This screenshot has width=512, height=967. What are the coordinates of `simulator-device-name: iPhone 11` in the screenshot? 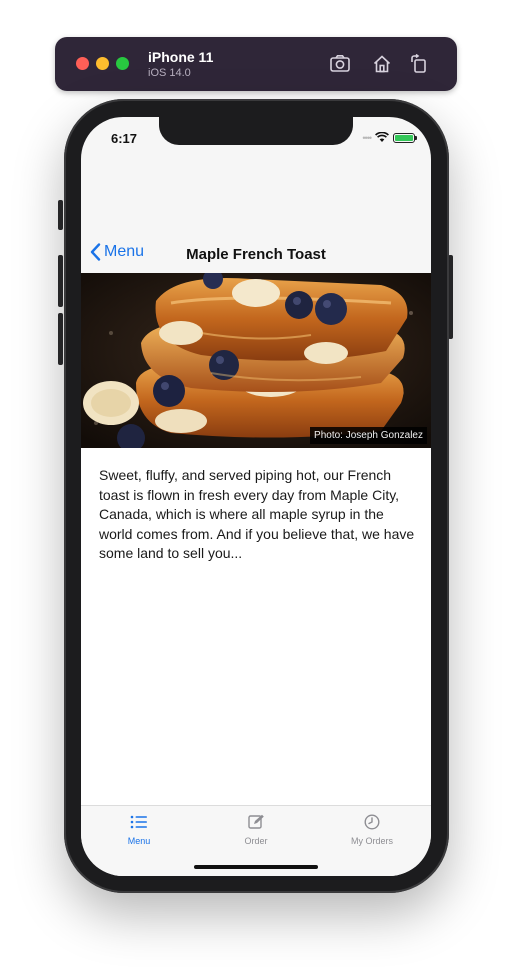 It's located at (181, 57).